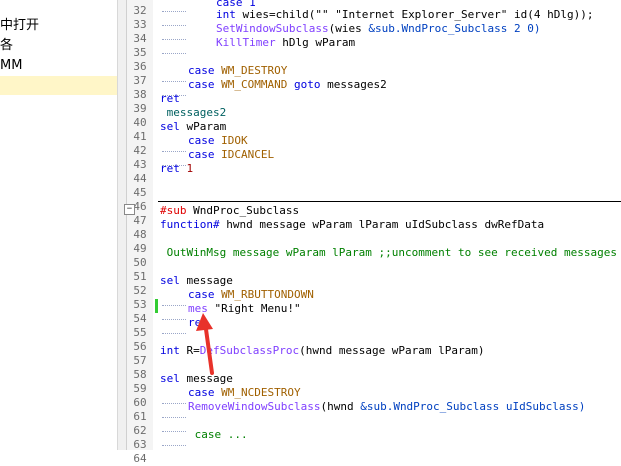 This screenshot has height=466, width=621. I want to click on line-number: 57, so click(140, 360).